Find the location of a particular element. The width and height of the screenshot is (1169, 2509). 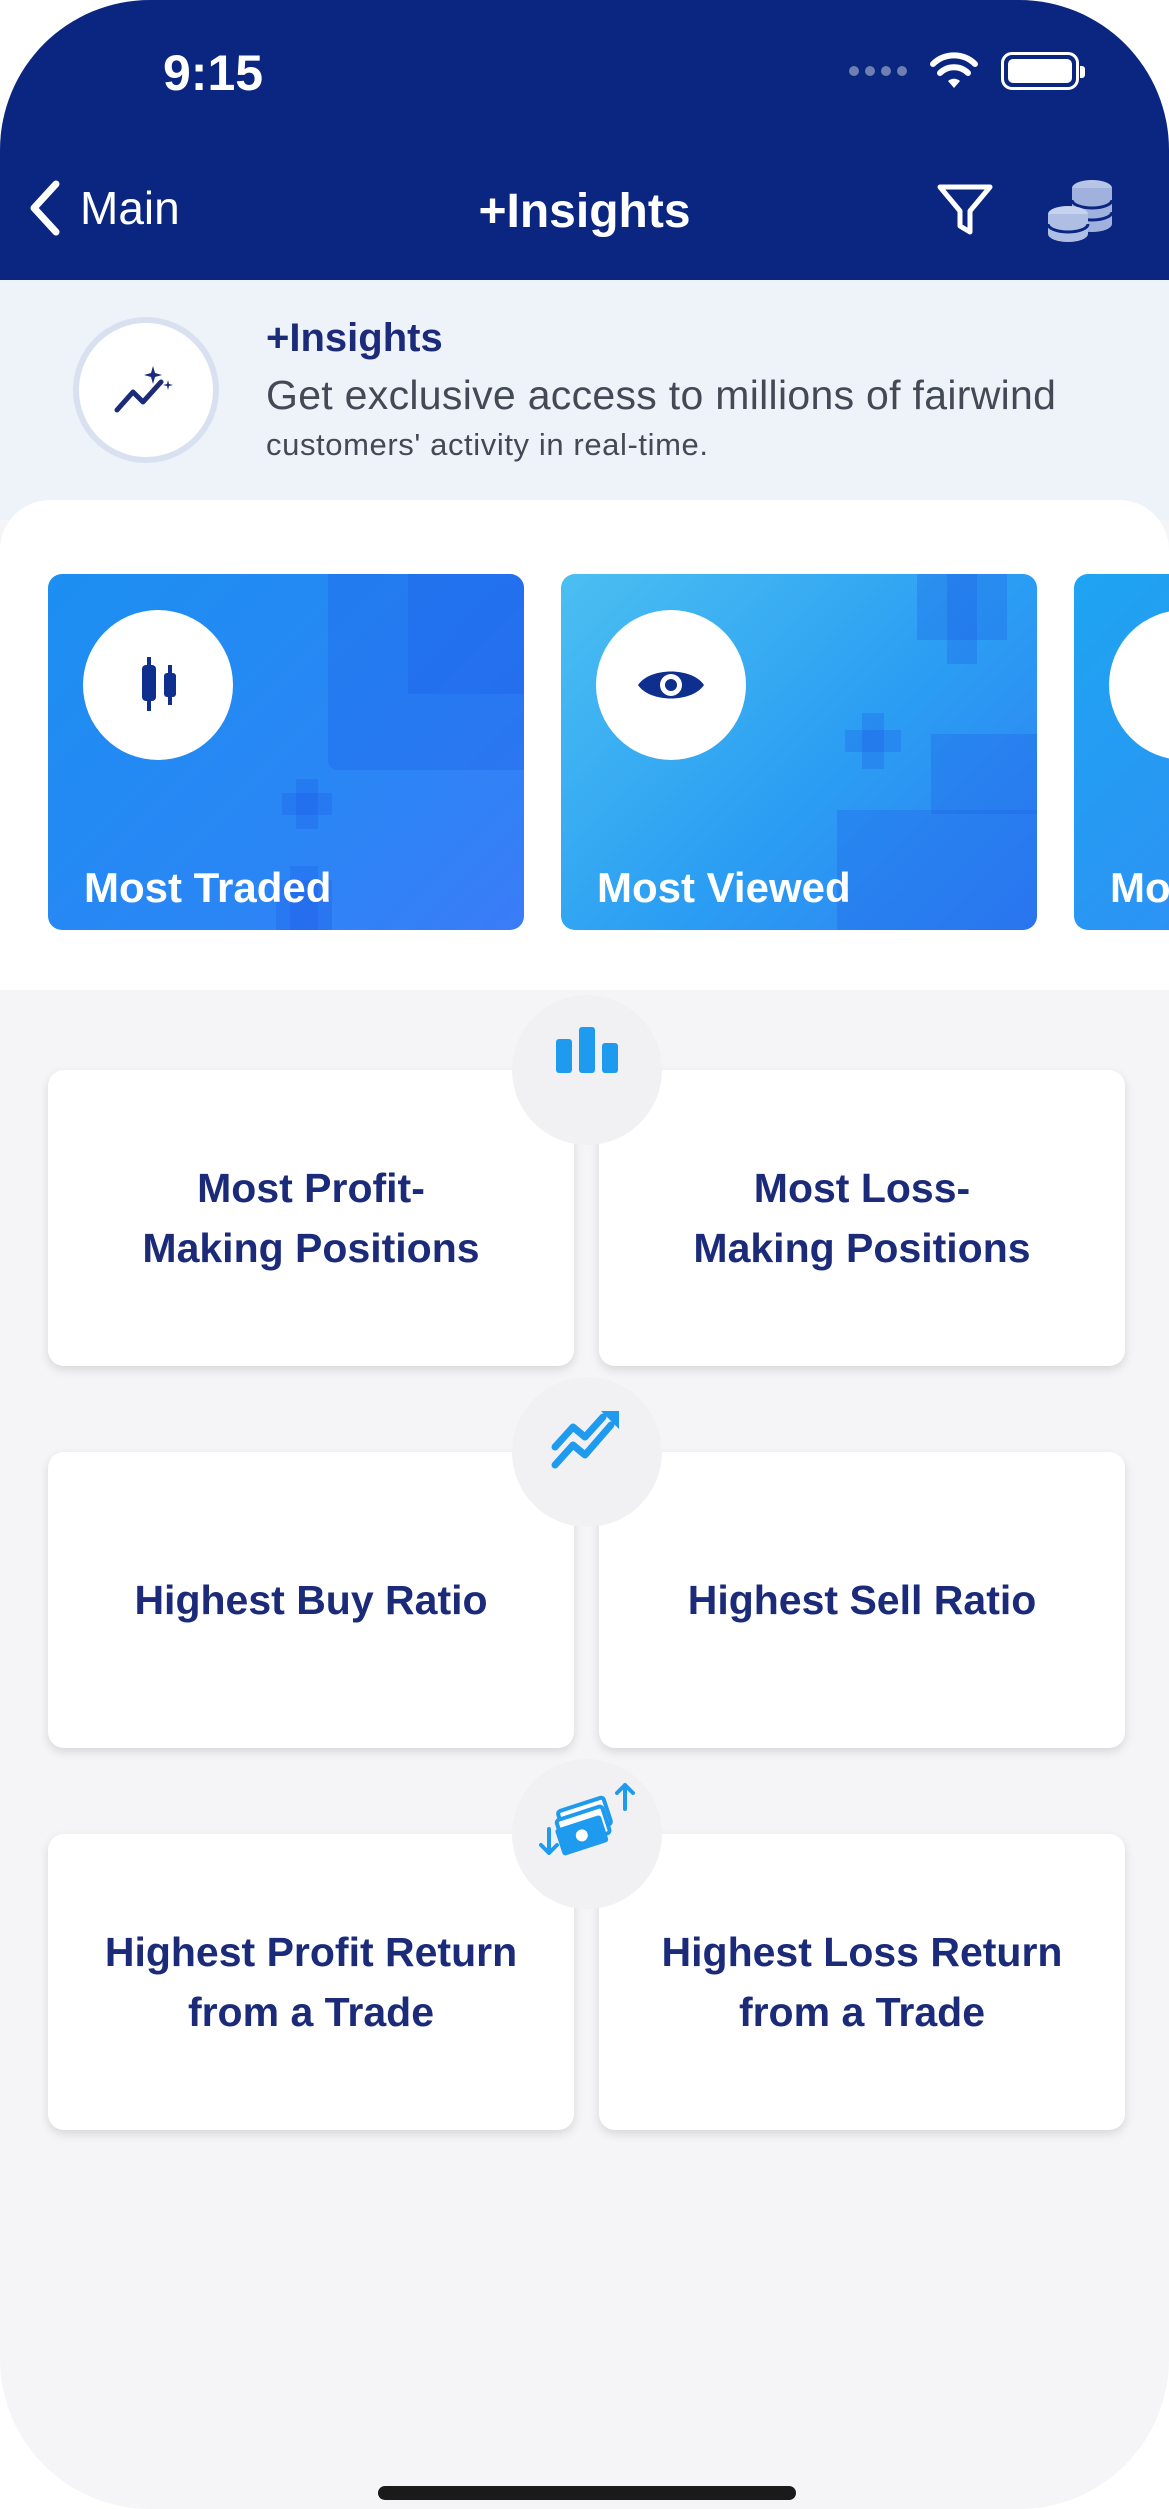

most-profit-making-positions-card: Most Profit- Making Positions is located at coordinates (311, 1218).